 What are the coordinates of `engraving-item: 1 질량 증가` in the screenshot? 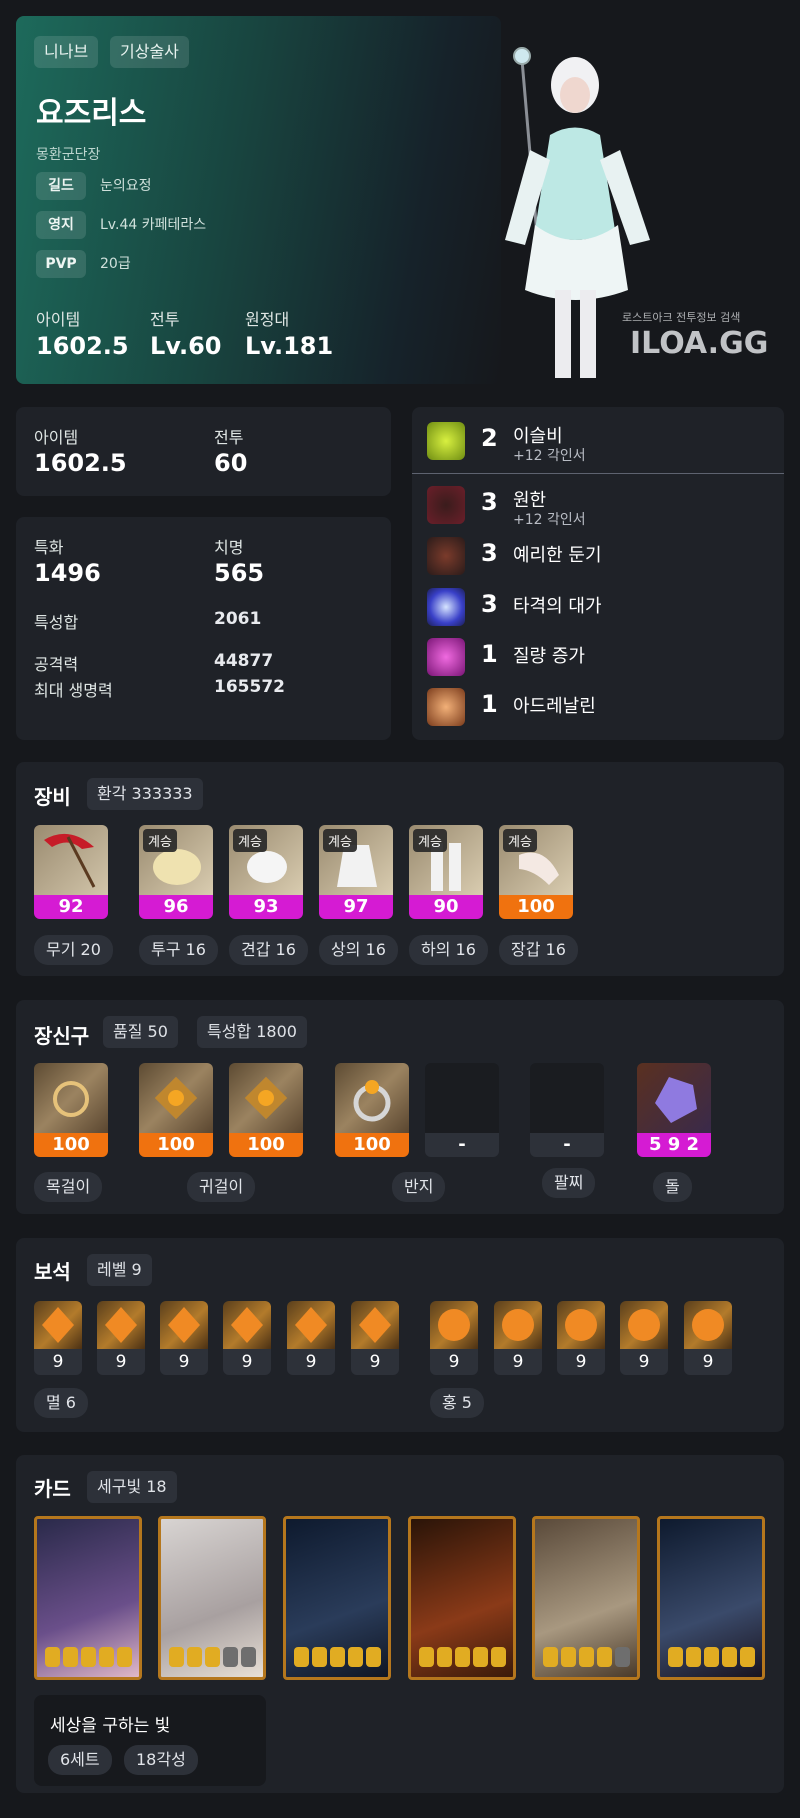 It's located at (597, 656).